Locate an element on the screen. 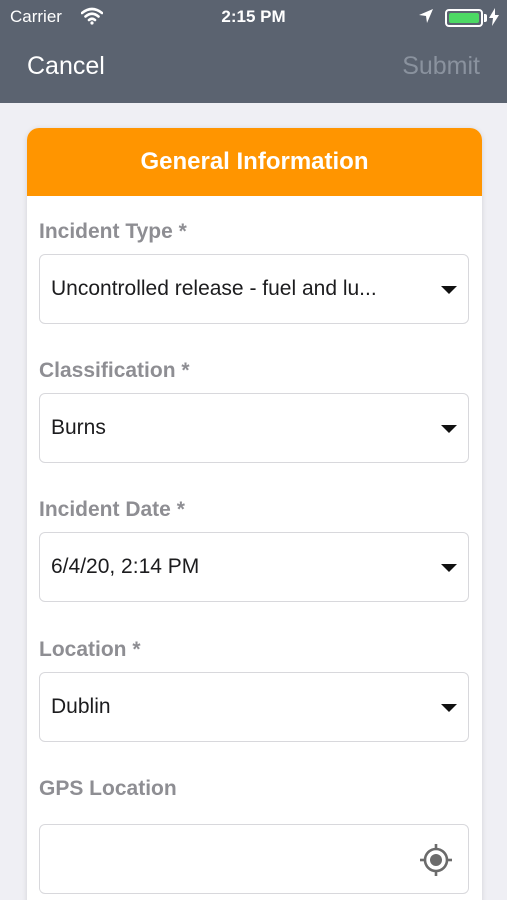 This screenshot has height=900, width=507. navigation-bar: Cancel Submit is located at coordinates (253, 68).